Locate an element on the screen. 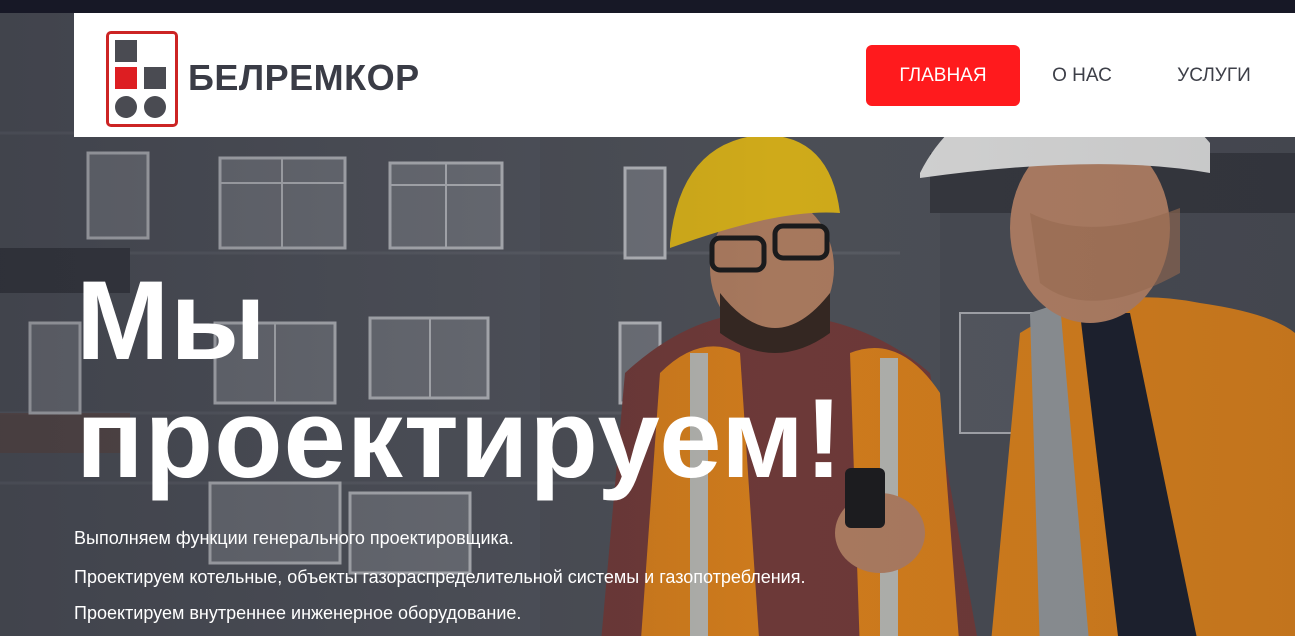 Image resolution: width=1295 pixels, height=636 pixels. hero-headline-line2: проектируем! is located at coordinates (460, 438).